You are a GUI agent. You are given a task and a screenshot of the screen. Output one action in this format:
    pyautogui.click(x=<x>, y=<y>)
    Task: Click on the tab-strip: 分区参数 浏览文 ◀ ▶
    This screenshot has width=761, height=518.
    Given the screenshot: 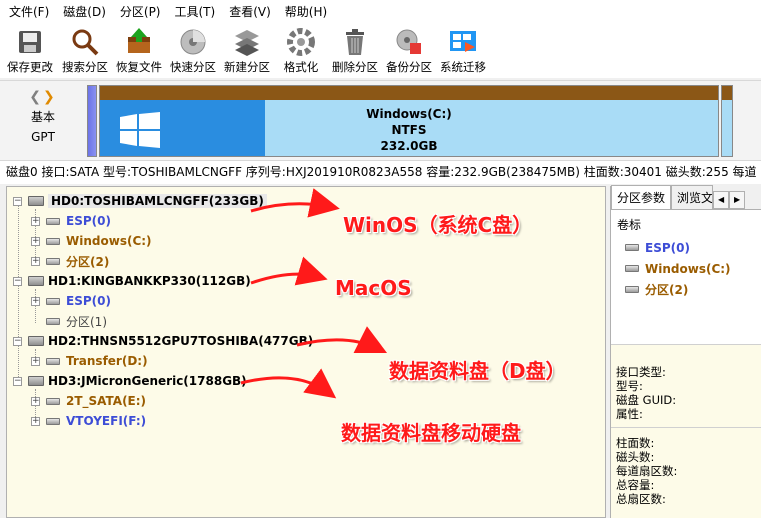 What is the action you would take?
    pyautogui.click(x=686, y=197)
    